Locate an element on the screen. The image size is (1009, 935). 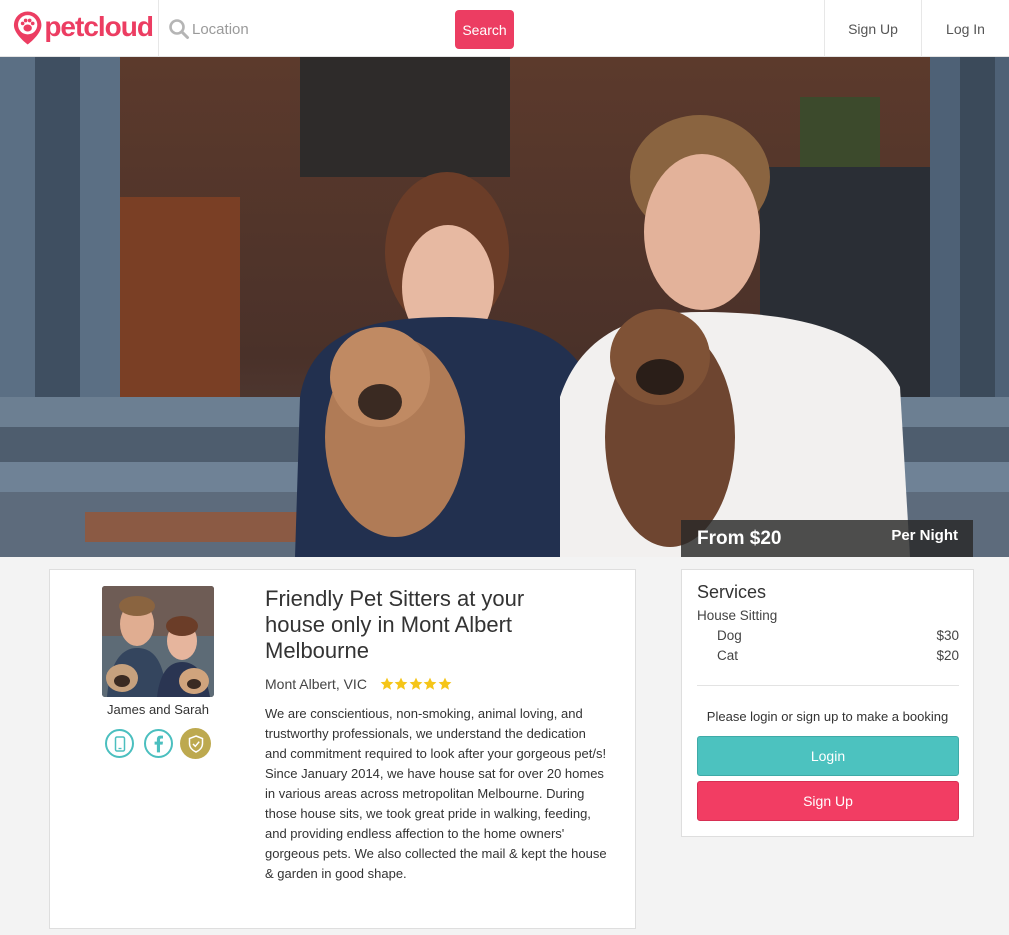
avatar-photo is located at coordinates (158, 641).